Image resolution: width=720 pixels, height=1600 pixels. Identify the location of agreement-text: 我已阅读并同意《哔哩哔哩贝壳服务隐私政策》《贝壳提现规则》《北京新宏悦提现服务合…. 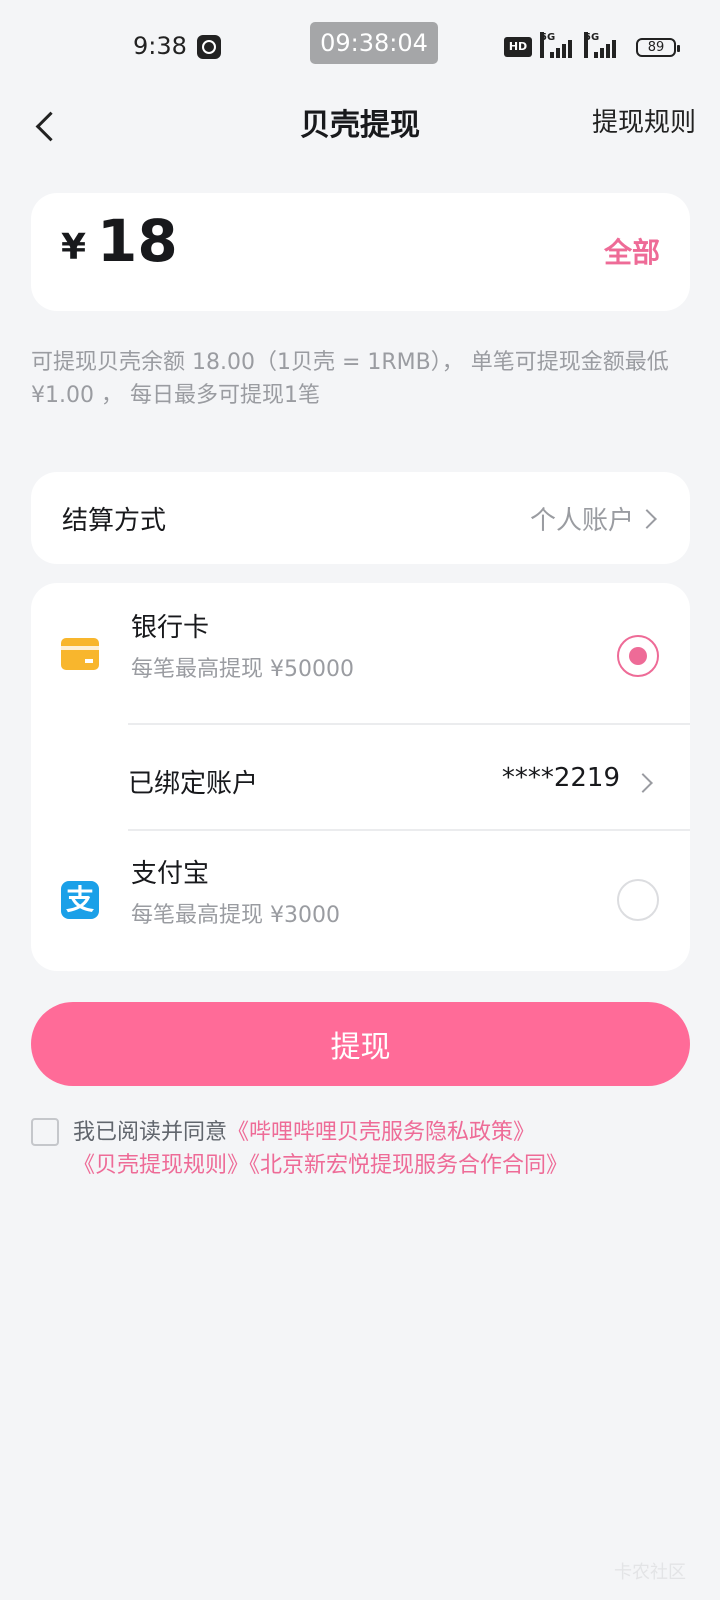
(383, 1149).